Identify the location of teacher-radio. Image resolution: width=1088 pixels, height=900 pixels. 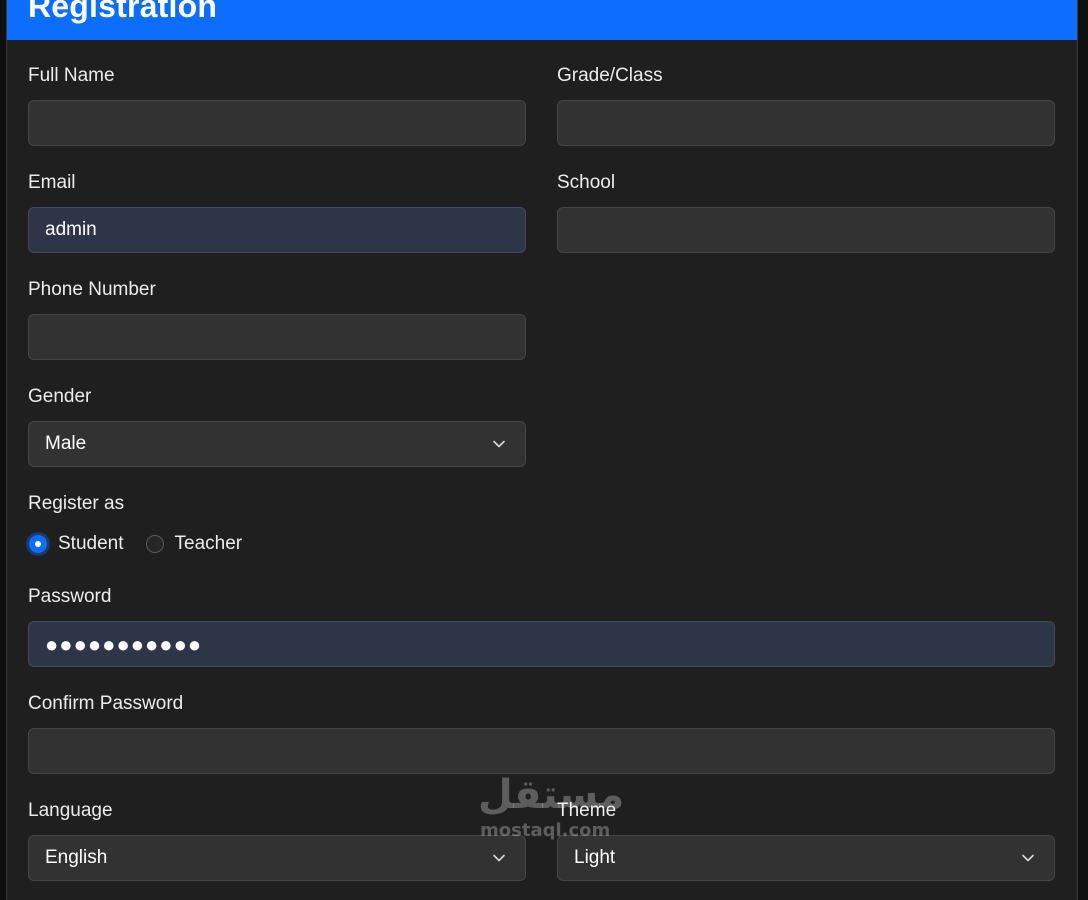
(154, 544).